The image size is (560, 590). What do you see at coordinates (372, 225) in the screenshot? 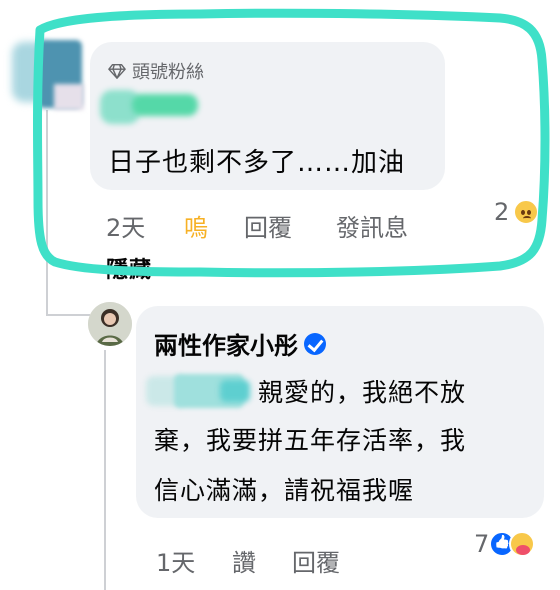
I see `message-button: 發訊息` at bounding box center [372, 225].